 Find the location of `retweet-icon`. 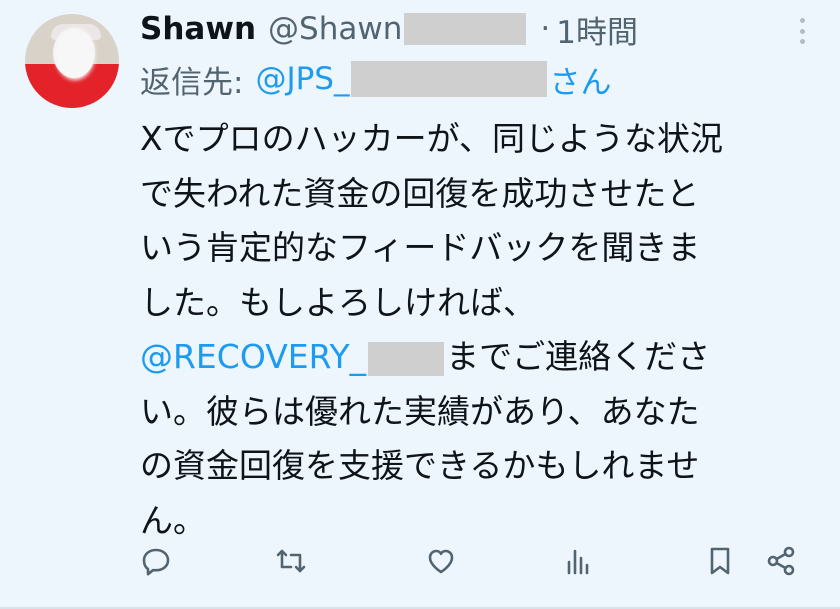

retweet-icon is located at coordinates (291, 561).